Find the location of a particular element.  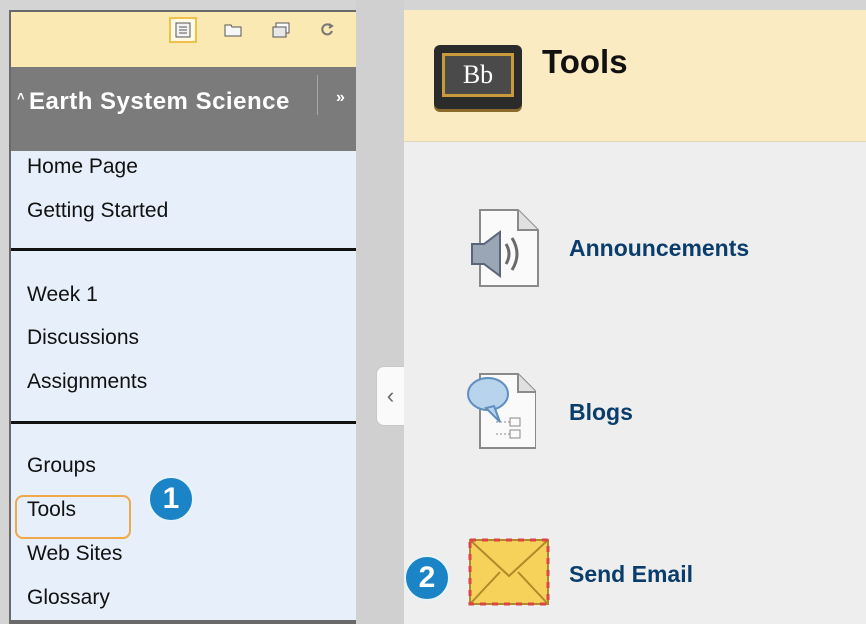

expand-menu-icon: » is located at coordinates (340, 98).